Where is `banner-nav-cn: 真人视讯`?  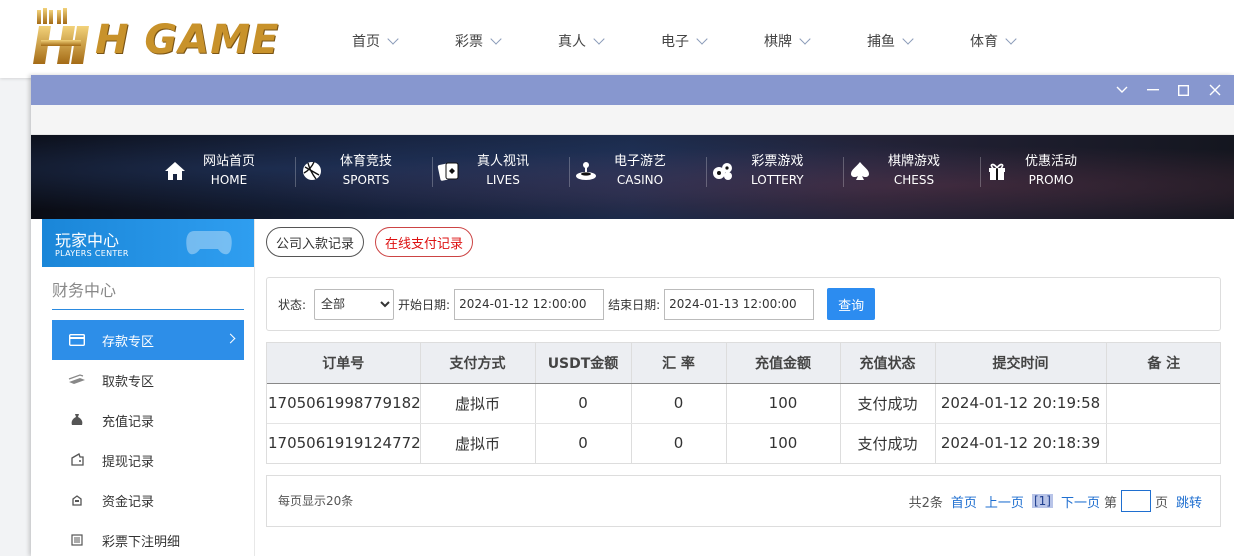
banner-nav-cn: 真人视讯 is located at coordinates (503, 161).